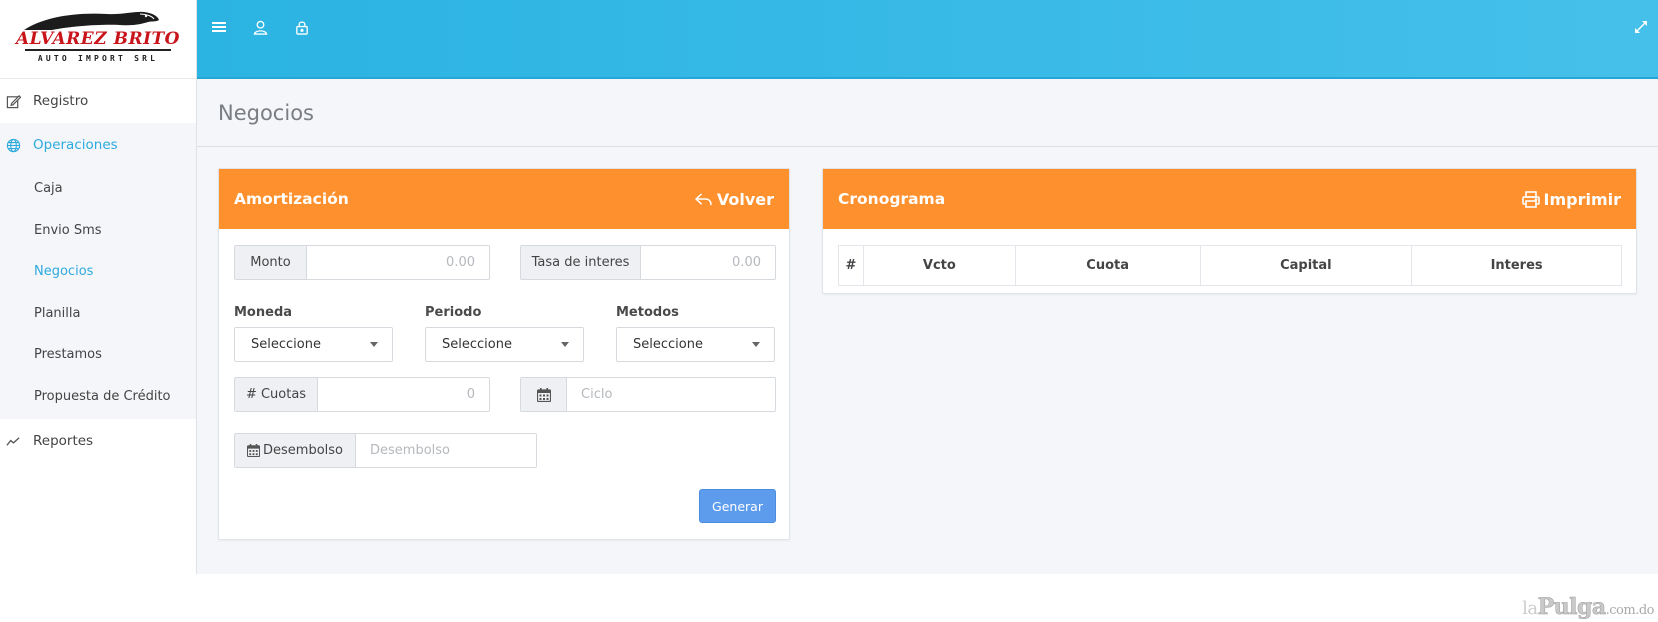 The width and height of the screenshot is (1658, 622). Describe the element at coordinates (703, 198) in the screenshot. I see `reply-icon` at that location.